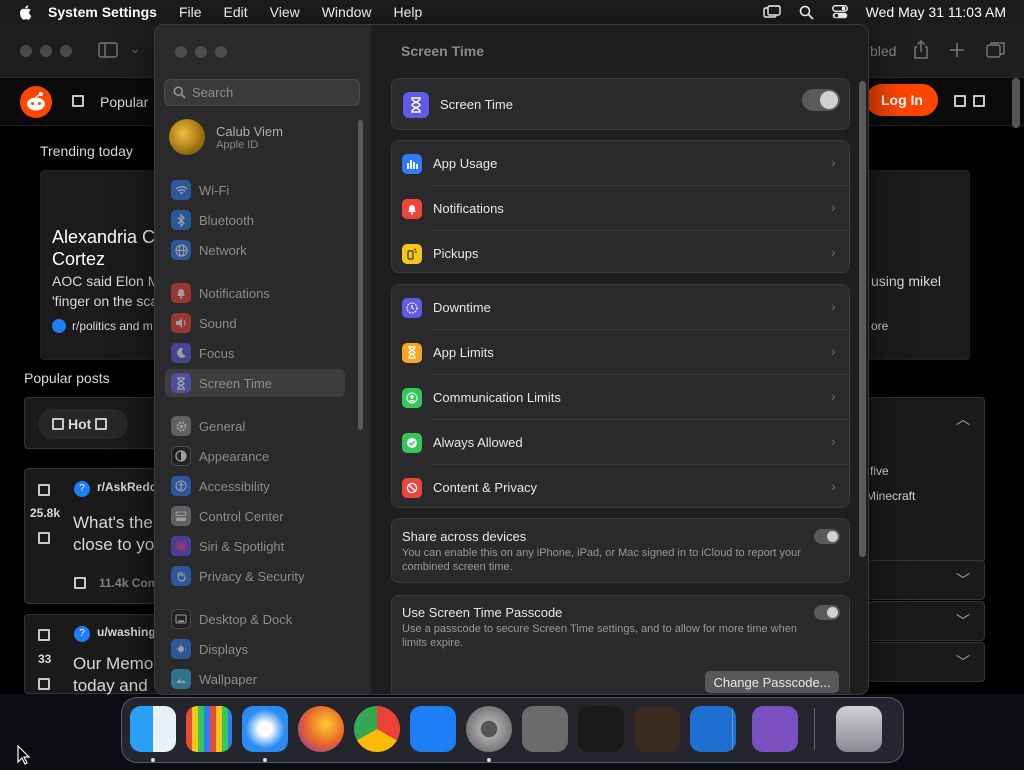 This screenshot has width=1024, height=770. What do you see at coordinates (936, 12) in the screenshot?
I see `menu-clock: Wed May 31 11:03 AM` at bounding box center [936, 12].